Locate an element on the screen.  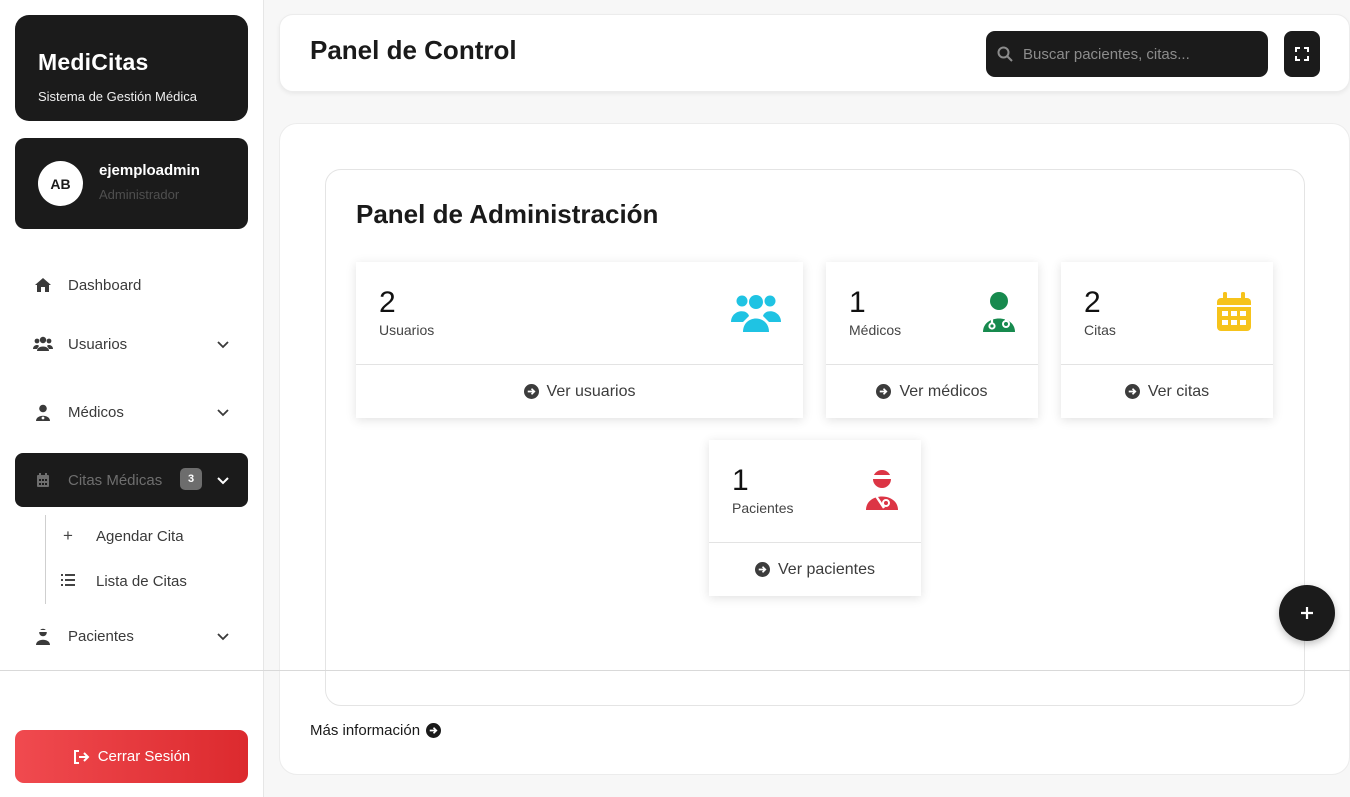
add-button is located at coordinates (1307, 613).